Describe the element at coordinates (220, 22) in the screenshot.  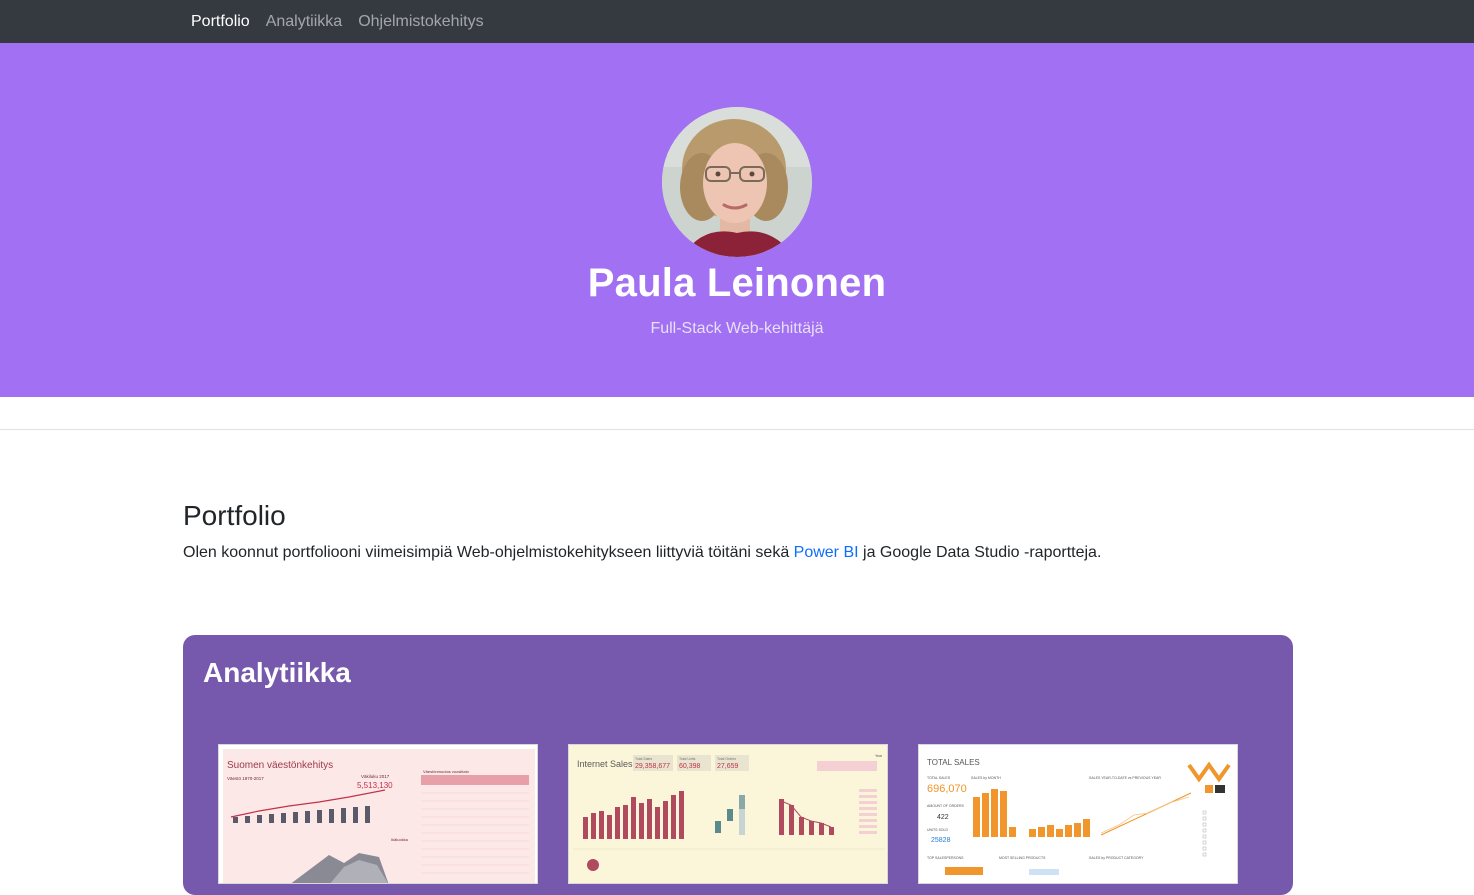
I see `nav-link-portfolio: Portfolio` at that location.